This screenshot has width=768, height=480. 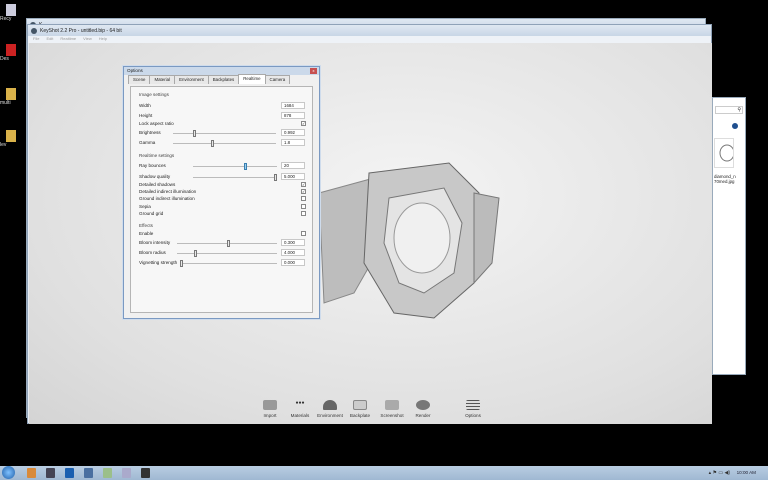 I want to click on bloom-intensity-slider, so click(x=227, y=243).